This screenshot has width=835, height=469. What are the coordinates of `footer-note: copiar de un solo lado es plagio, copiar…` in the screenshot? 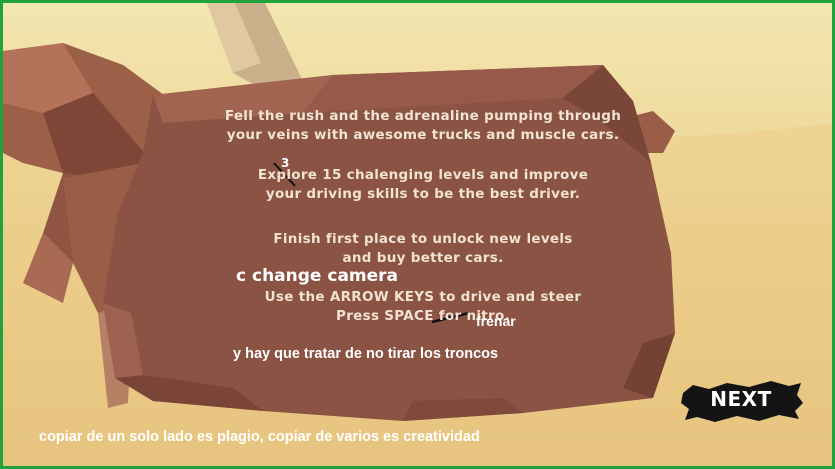 It's located at (259, 437).